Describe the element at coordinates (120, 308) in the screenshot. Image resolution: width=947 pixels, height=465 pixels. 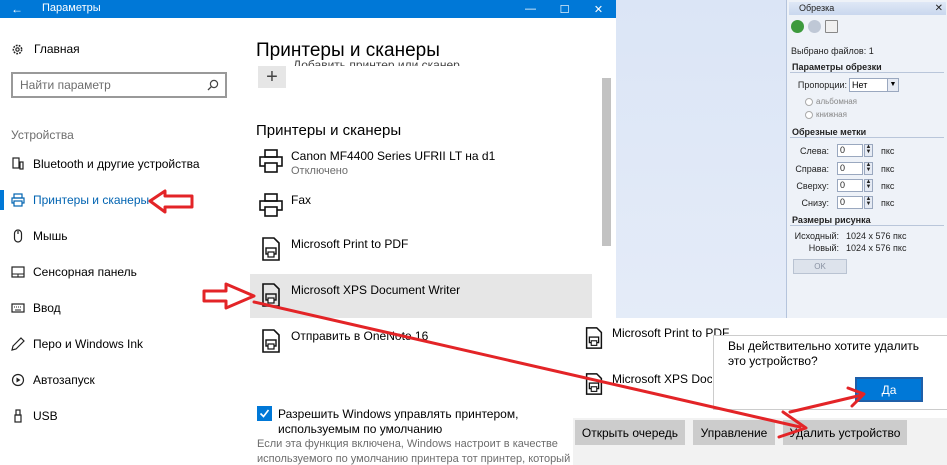
I see `sidebar-item-typing: Ввод` at that location.